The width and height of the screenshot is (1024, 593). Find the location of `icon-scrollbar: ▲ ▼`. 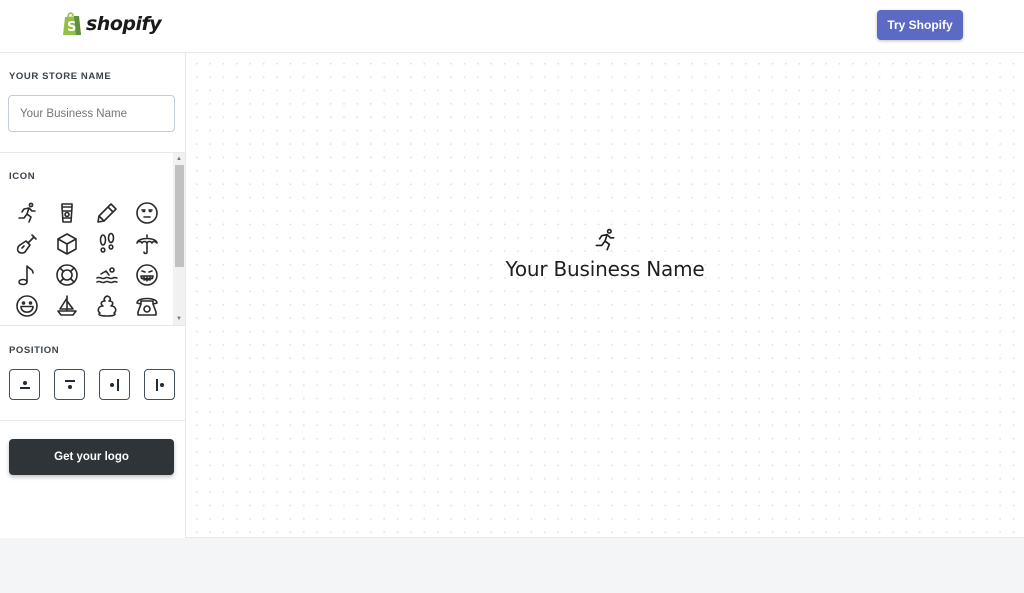

icon-scrollbar: ▲ ▼ is located at coordinates (179, 239).